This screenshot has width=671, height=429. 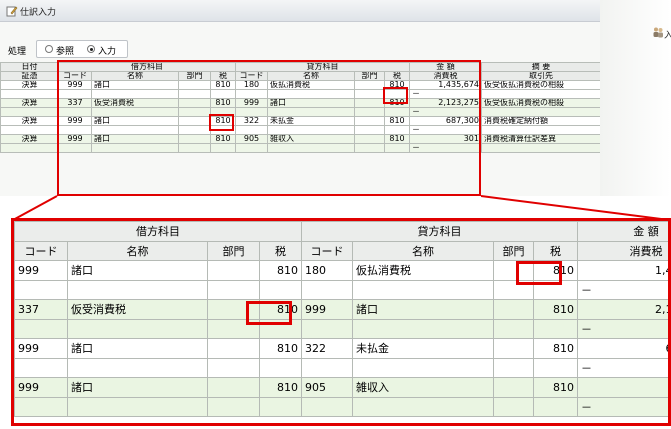 What do you see at coordinates (327, 270) in the screenshot?
I see `zoom-credit-code: 180` at bounding box center [327, 270].